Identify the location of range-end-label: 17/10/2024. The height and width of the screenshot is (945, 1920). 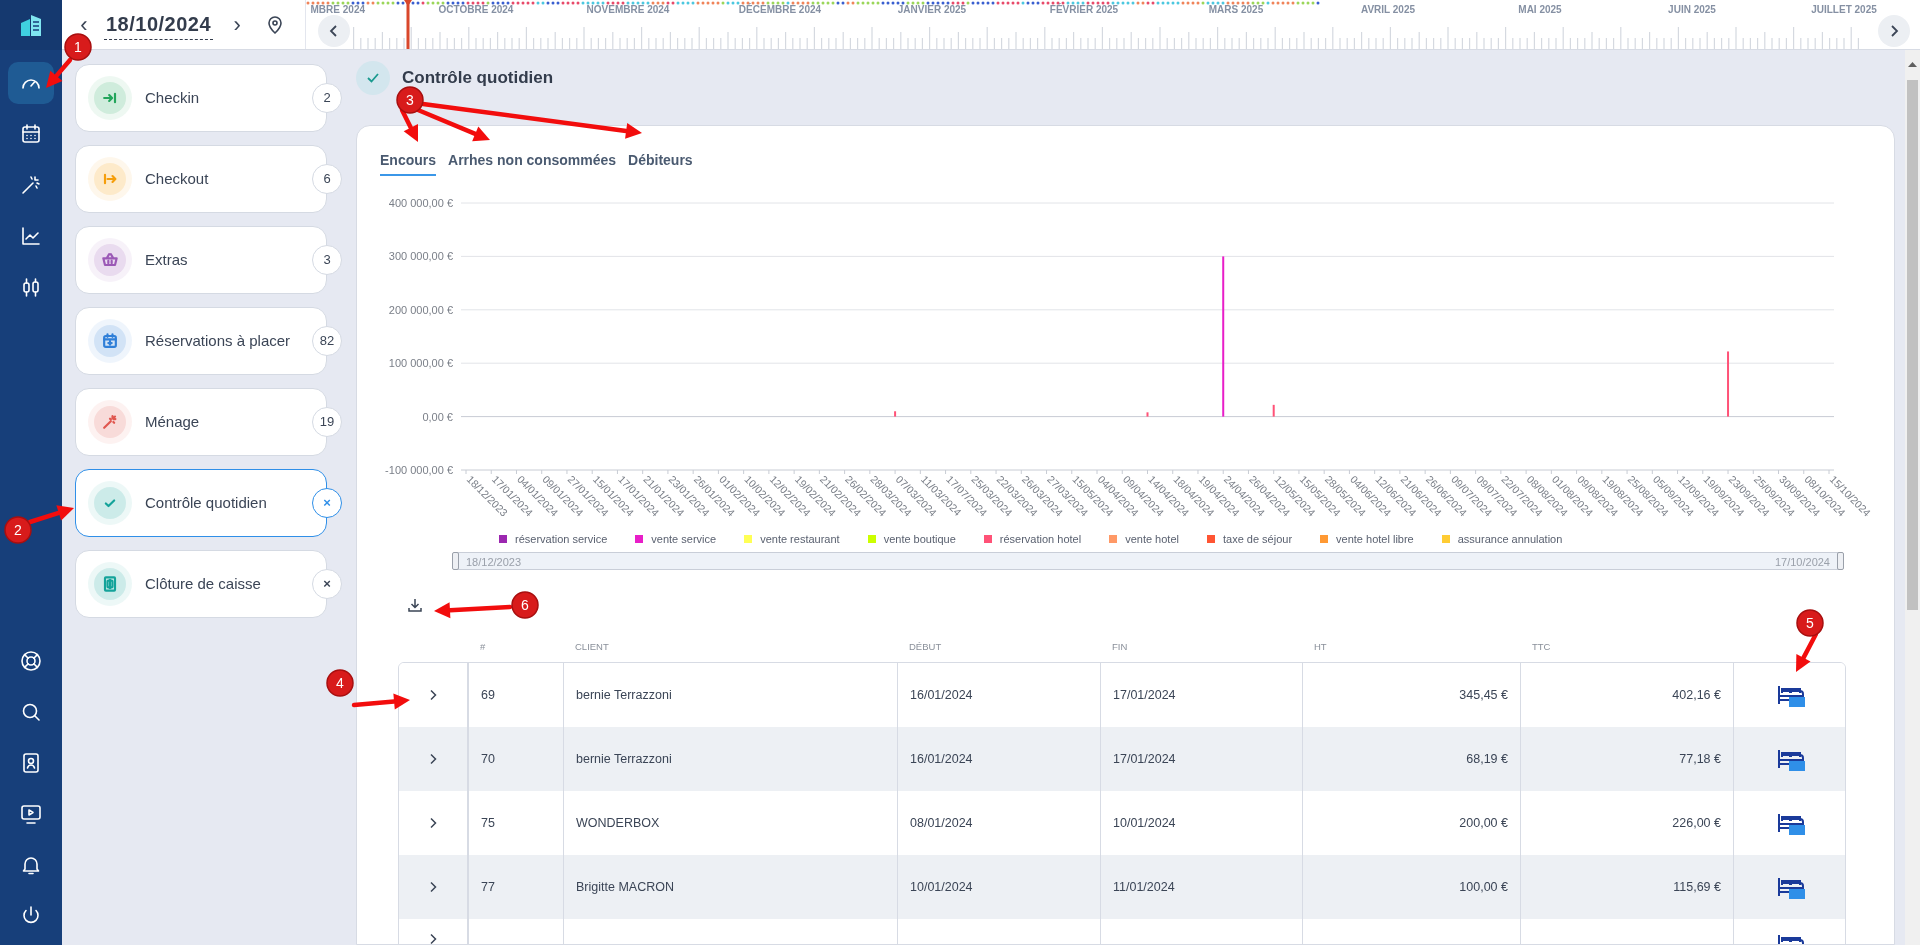
(1802, 562).